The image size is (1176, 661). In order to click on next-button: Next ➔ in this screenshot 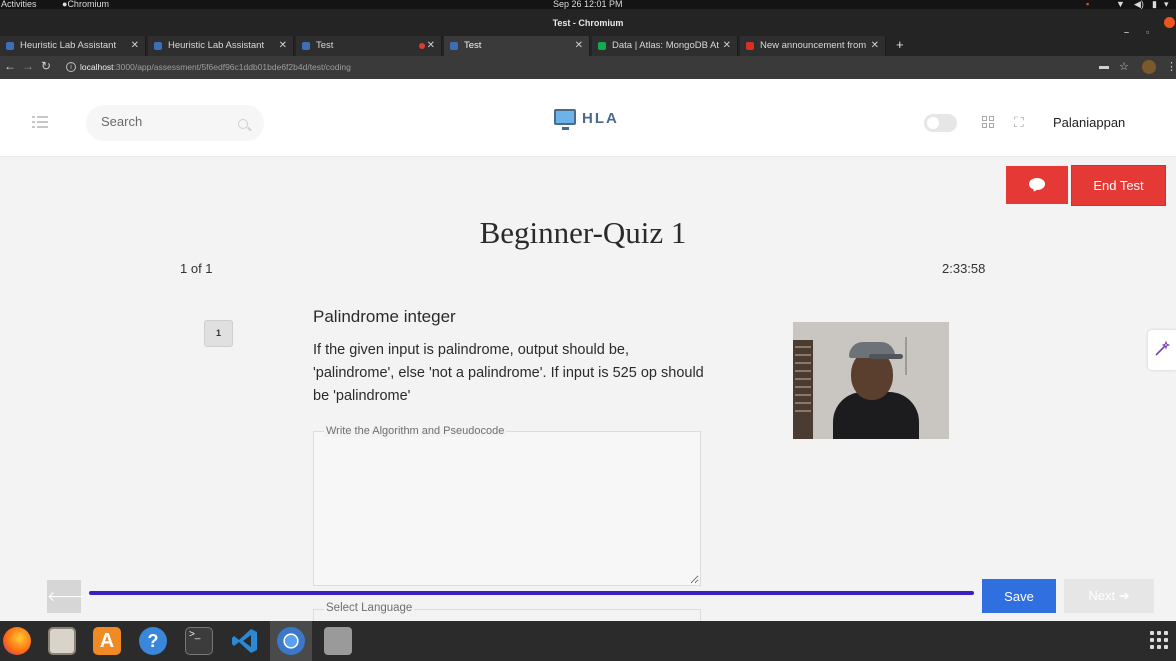, I will do `click(1109, 596)`.